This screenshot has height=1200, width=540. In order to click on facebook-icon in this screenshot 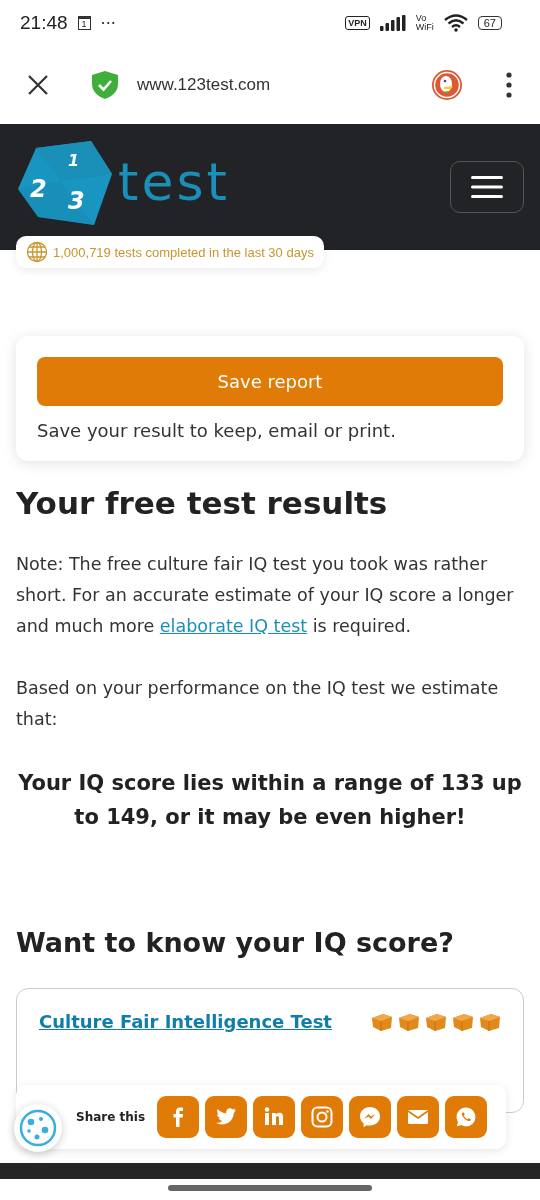, I will do `click(178, 1117)`.